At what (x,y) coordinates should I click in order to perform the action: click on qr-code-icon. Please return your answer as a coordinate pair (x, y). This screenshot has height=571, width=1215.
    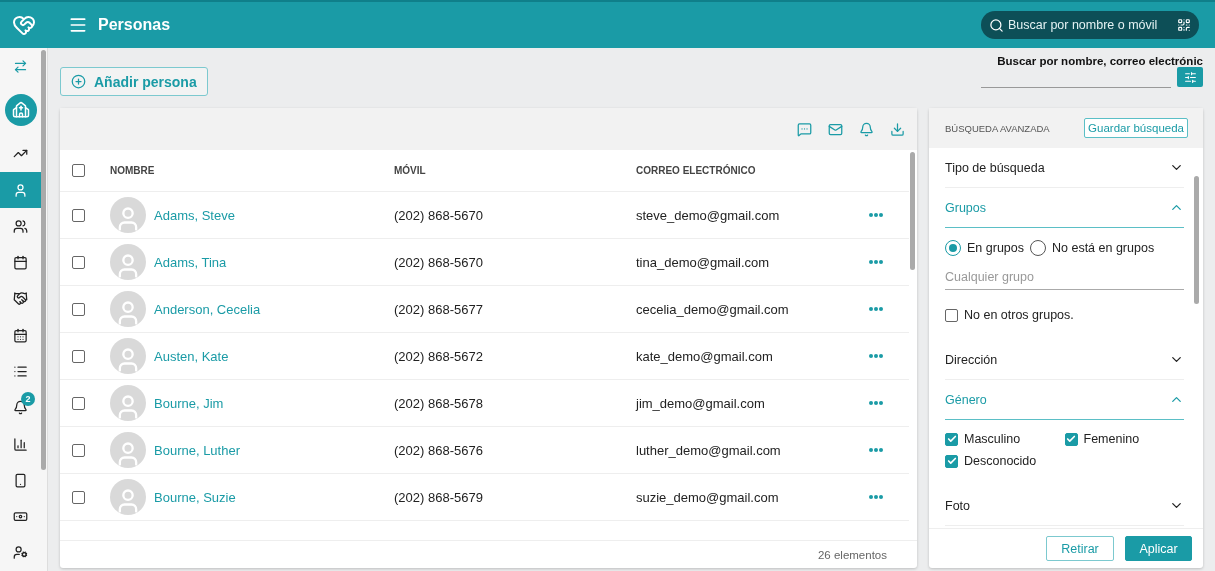
    Looking at the image, I should click on (1184, 25).